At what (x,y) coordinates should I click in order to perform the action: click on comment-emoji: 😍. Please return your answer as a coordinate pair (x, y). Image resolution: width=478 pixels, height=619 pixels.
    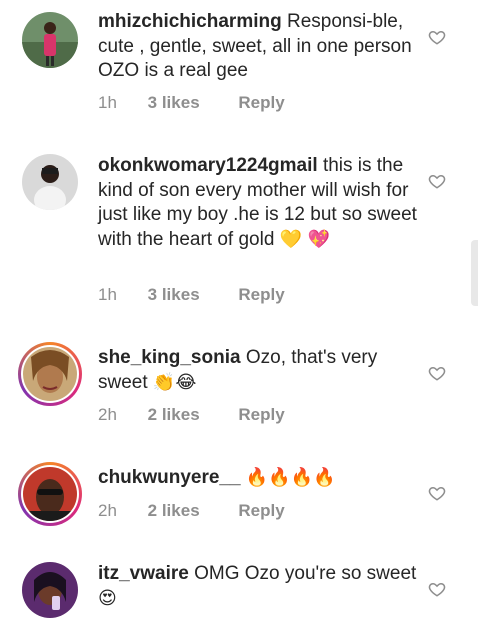
    Looking at the image, I should click on (107, 598).